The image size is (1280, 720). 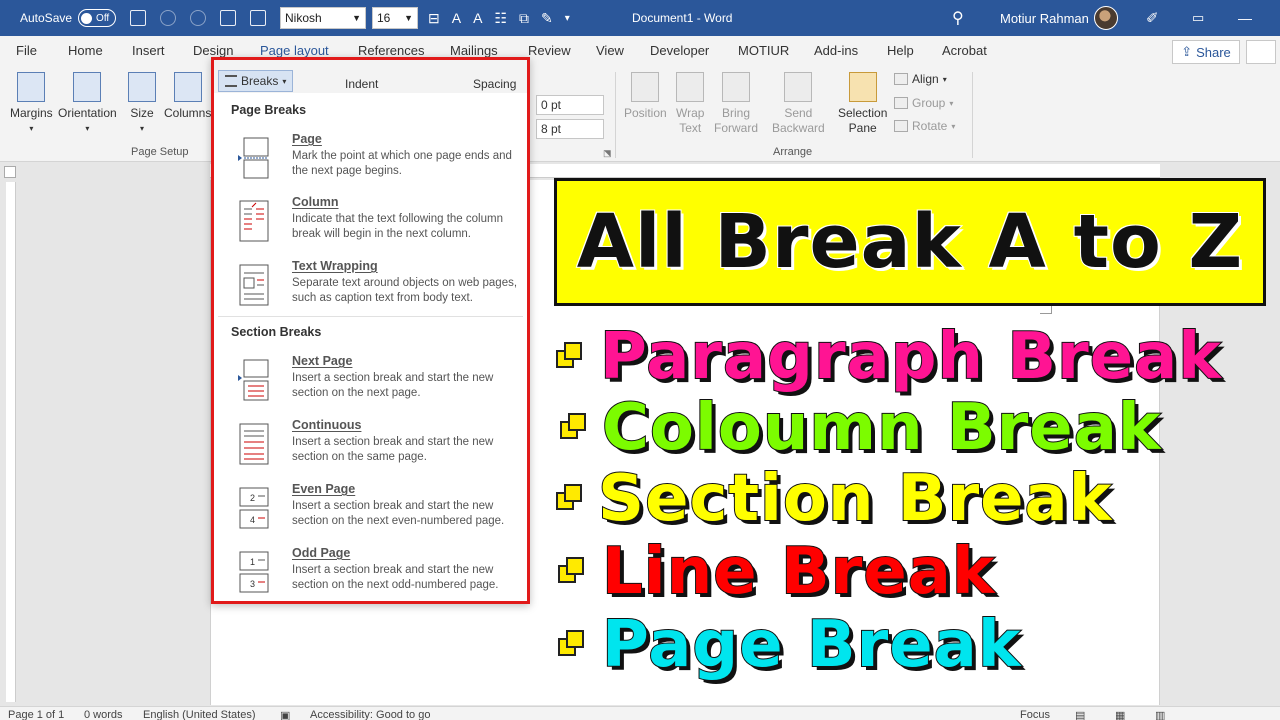 What do you see at coordinates (1044, 18) in the screenshot?
I see `user-name: Motiur Rahman` at bounding box center [1044, 18].